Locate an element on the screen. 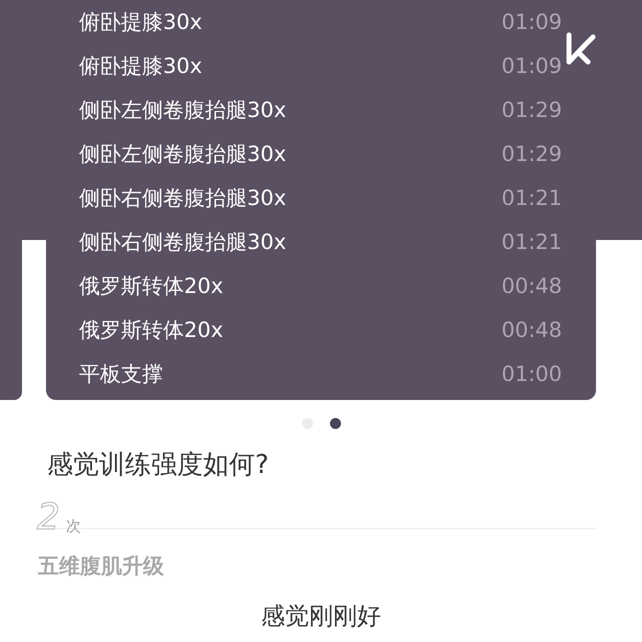  question-title: 感觉训练强度如何? is located at coordinates (158, 465).